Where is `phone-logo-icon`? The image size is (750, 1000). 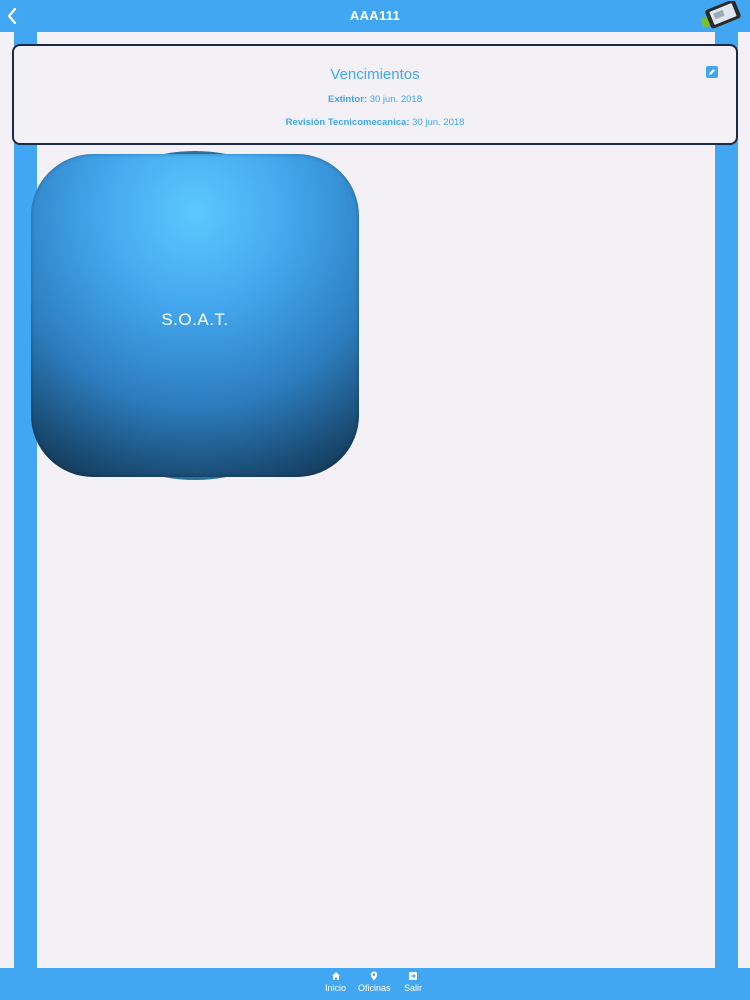 phone-logo-icon is located at coordinates (722, 15).